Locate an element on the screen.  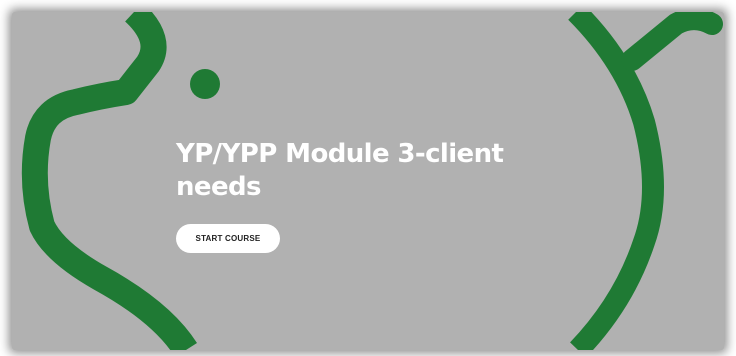
course-title: YP/YPP Module 3-client needs is located at coordinates (340, 170).